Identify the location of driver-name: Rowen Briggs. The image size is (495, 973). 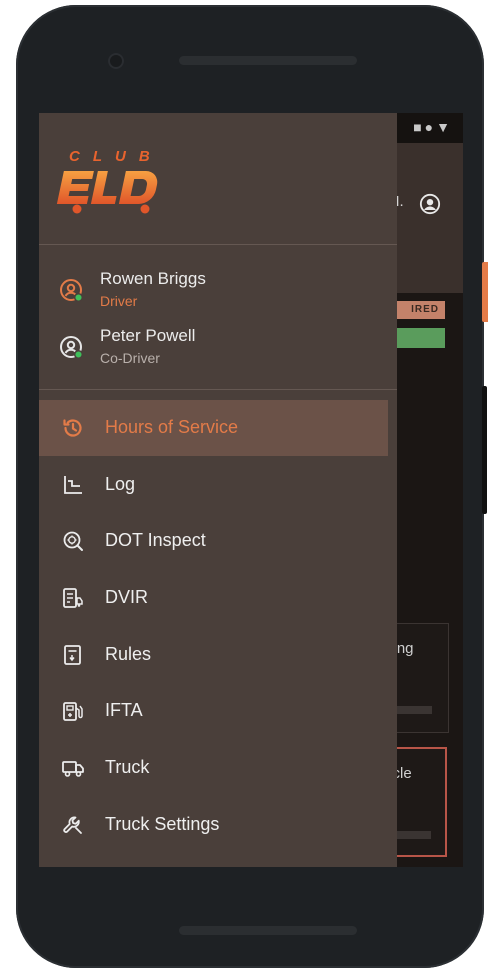
(153, 278).